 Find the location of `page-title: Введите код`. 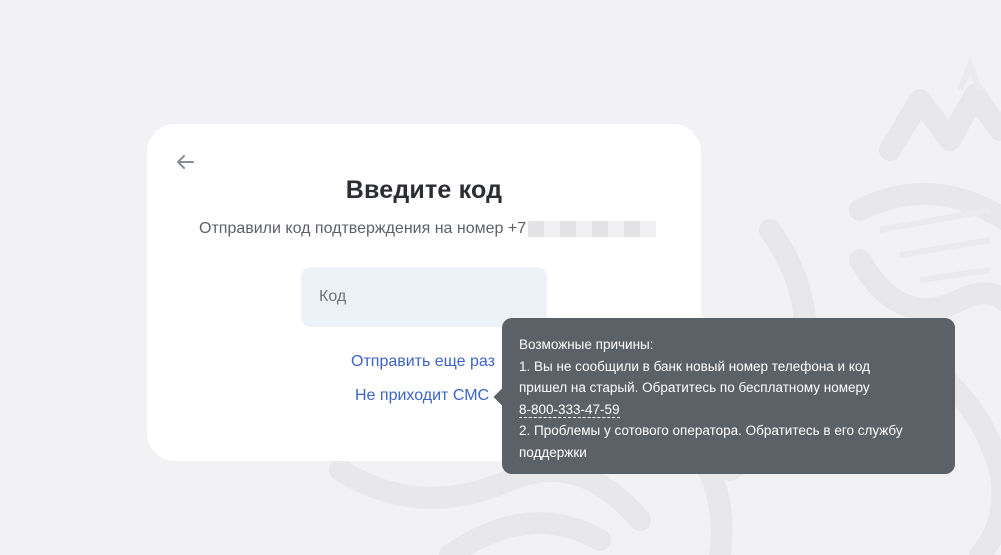

page-title: Введите код is located at coordinates (424, 190).